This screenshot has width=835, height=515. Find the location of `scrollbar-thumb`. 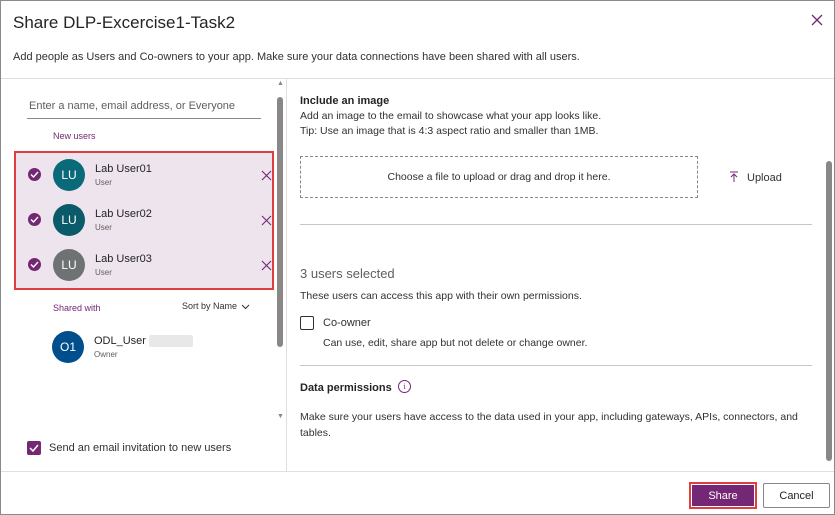

scrollbar-thumb is located at coordinates (280, 222).